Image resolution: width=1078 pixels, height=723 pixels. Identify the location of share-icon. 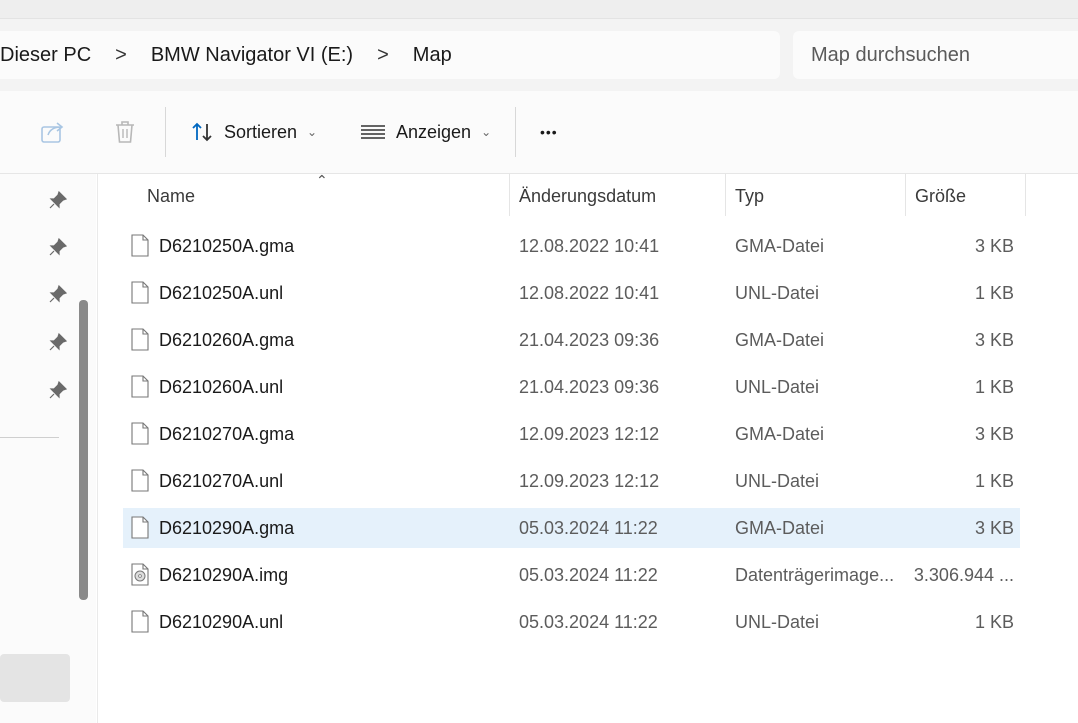
(53, 132).